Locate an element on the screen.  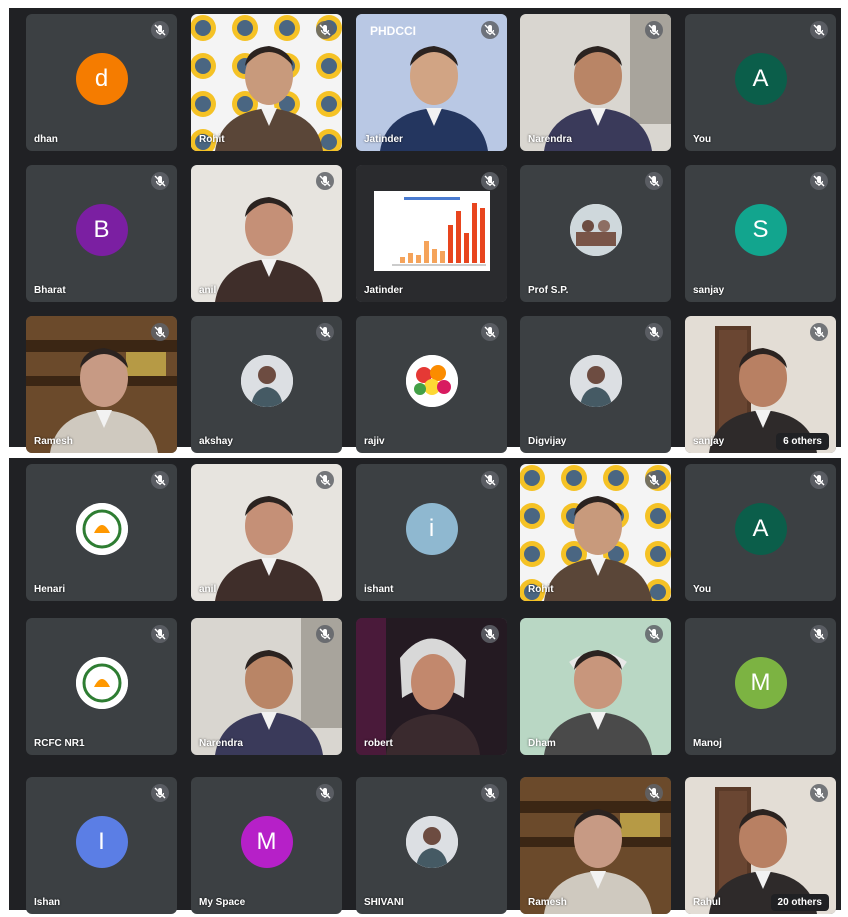
participant-name: Prof S.P. is located at coordinates (548, 290).